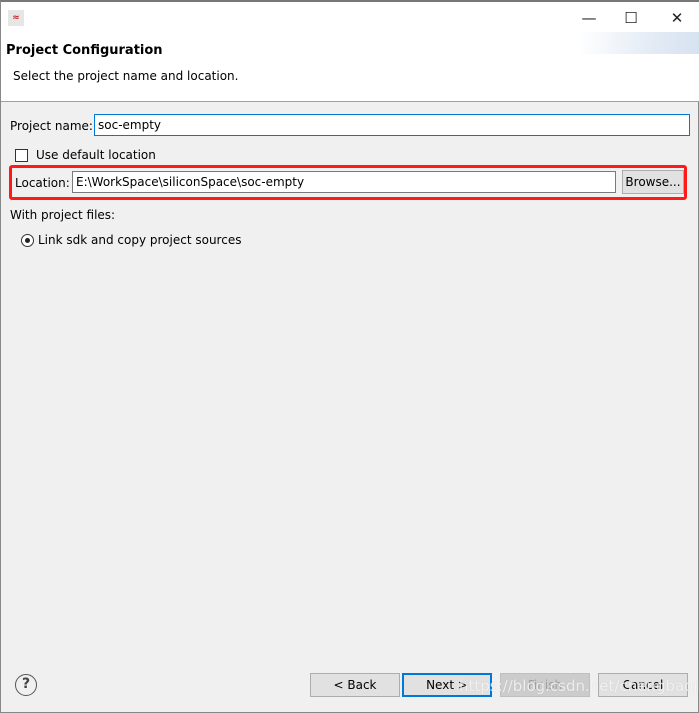 This screenshot has width=699, height=713. I want to click on app-icon: ≈, so click(16, 18).